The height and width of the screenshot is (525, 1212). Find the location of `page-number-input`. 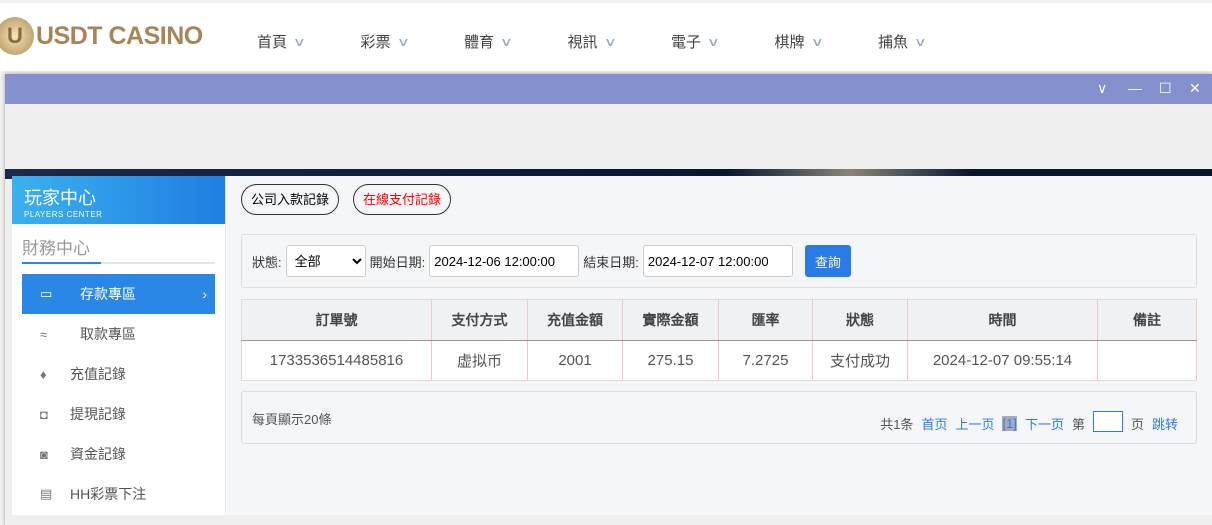

page-number-input is located at coordinates (1107, 421).